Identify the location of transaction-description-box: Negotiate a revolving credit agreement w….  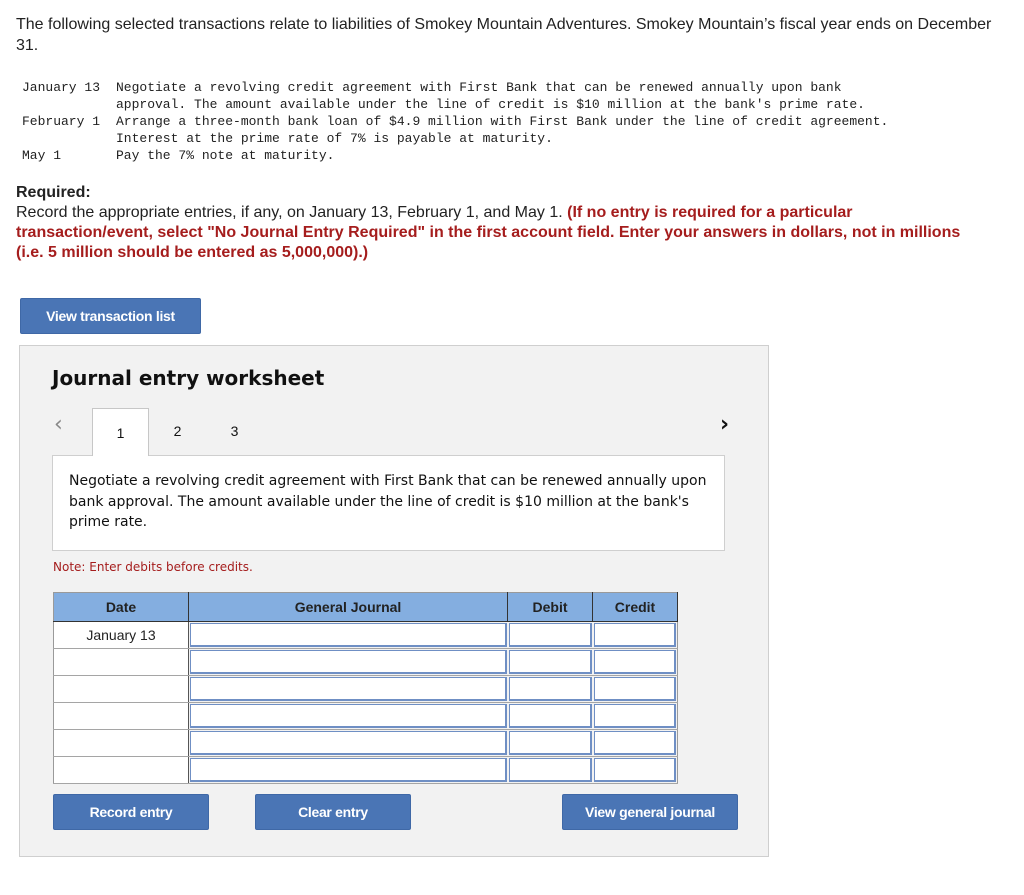
(388, 503).